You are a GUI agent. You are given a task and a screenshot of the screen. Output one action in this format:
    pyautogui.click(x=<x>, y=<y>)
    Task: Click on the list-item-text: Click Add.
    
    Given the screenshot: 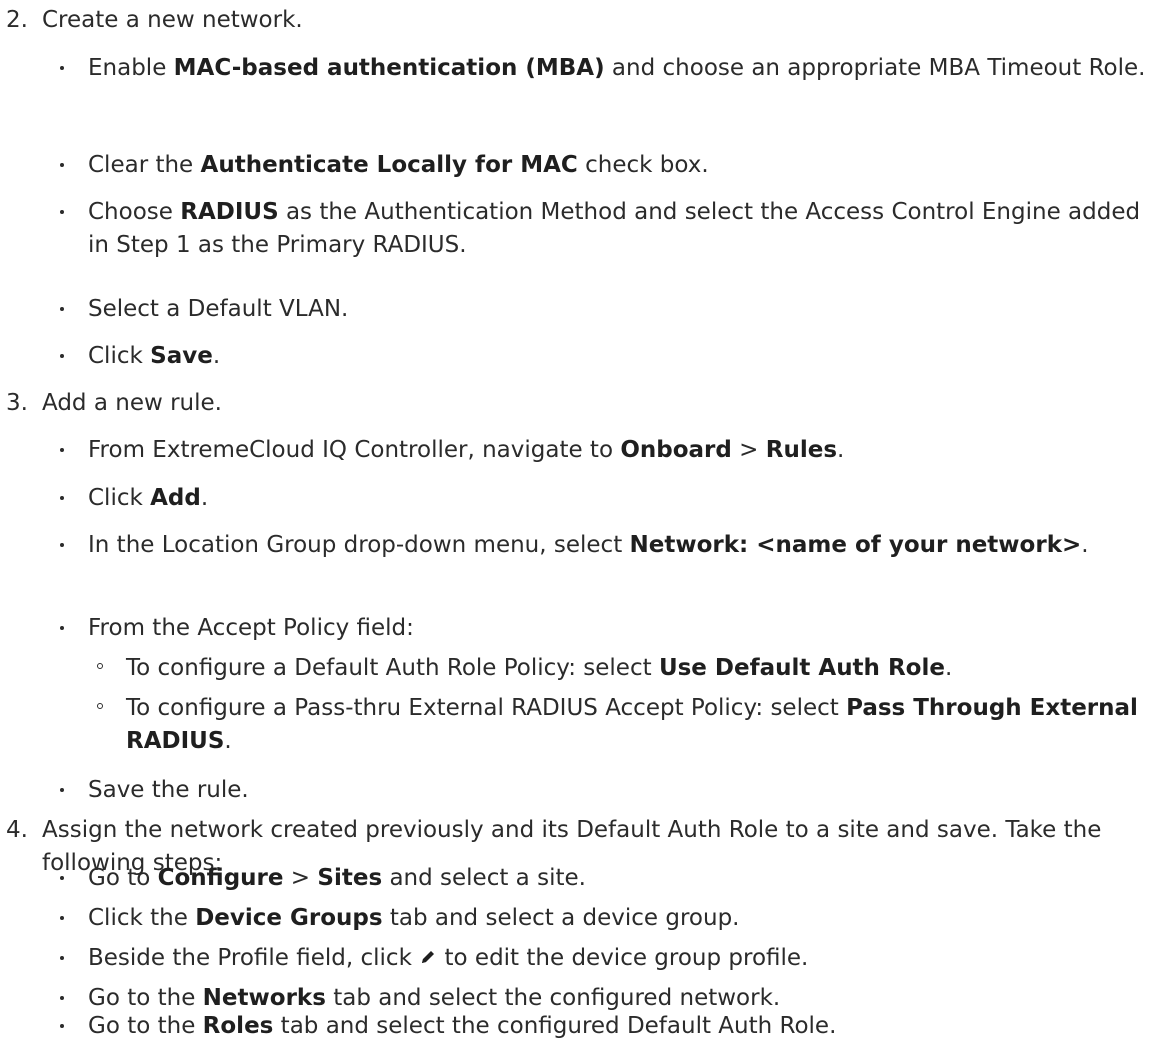 What is the action you would take?
    pyautogui.click(x=148, y=498)
    